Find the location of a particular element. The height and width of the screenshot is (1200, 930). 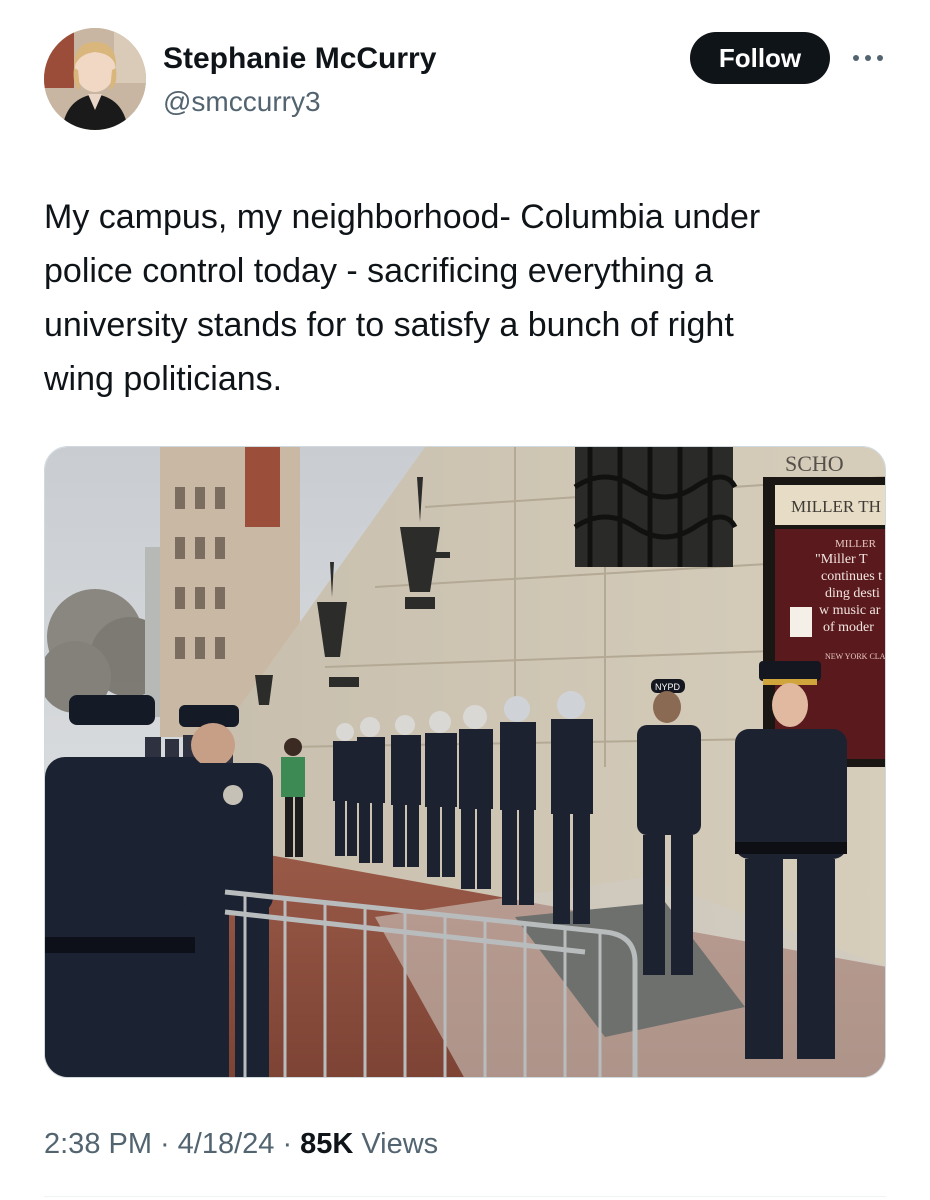

poster-sign-text: MILLER TH is located at coordinates (836, 506).